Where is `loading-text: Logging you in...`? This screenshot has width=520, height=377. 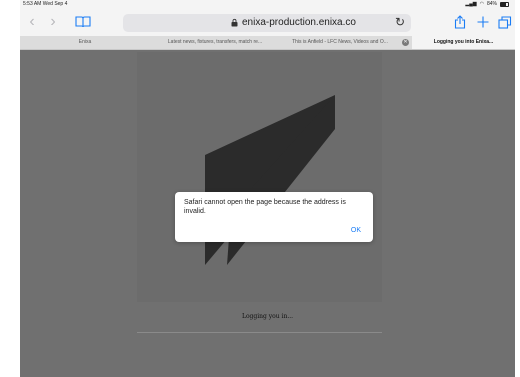 loading-text: Logging you in... is located at coordinates (267, 316).